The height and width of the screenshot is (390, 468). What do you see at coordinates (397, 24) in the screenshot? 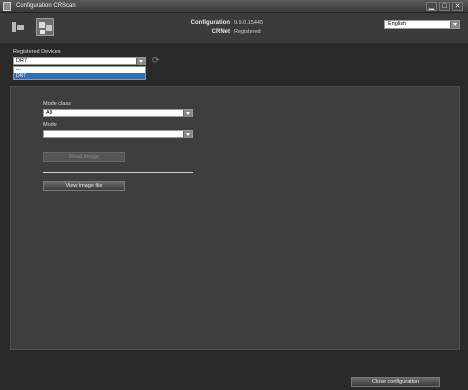
I see `language-value: English` at bounding box center [397, 24].